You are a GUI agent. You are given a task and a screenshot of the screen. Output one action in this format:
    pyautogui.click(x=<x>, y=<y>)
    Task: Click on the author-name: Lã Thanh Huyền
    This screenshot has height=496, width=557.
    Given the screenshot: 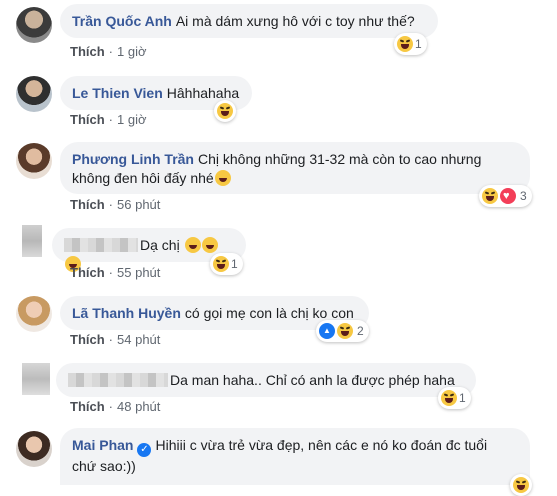 What is the action you would take?
    pyautogui.click(x=126, y=313)
    